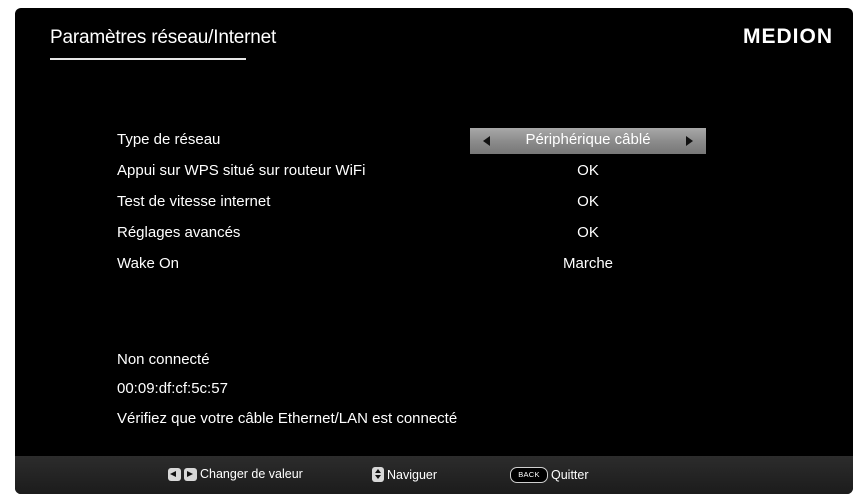 This screenshot has height=501, width=859. I want to click on back-key-icon: BACK, so click(529, 475).